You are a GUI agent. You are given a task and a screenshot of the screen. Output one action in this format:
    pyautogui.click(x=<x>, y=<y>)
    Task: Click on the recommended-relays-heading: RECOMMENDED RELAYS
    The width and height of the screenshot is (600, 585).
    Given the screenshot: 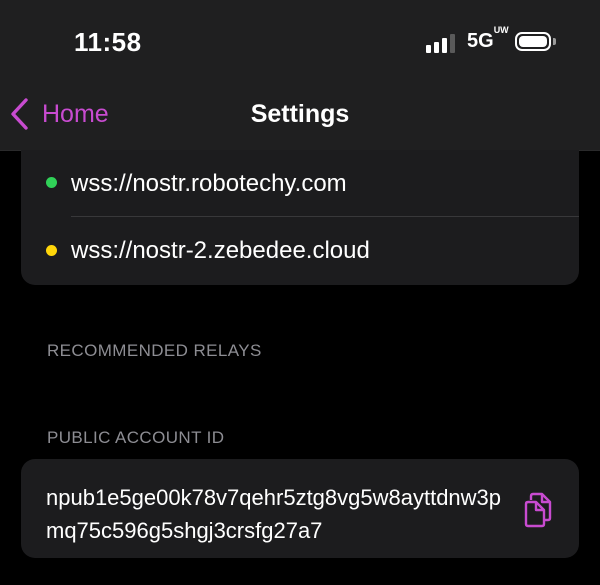 What is the action you would take?
    pyautogui.click(x=154, y=350)
    